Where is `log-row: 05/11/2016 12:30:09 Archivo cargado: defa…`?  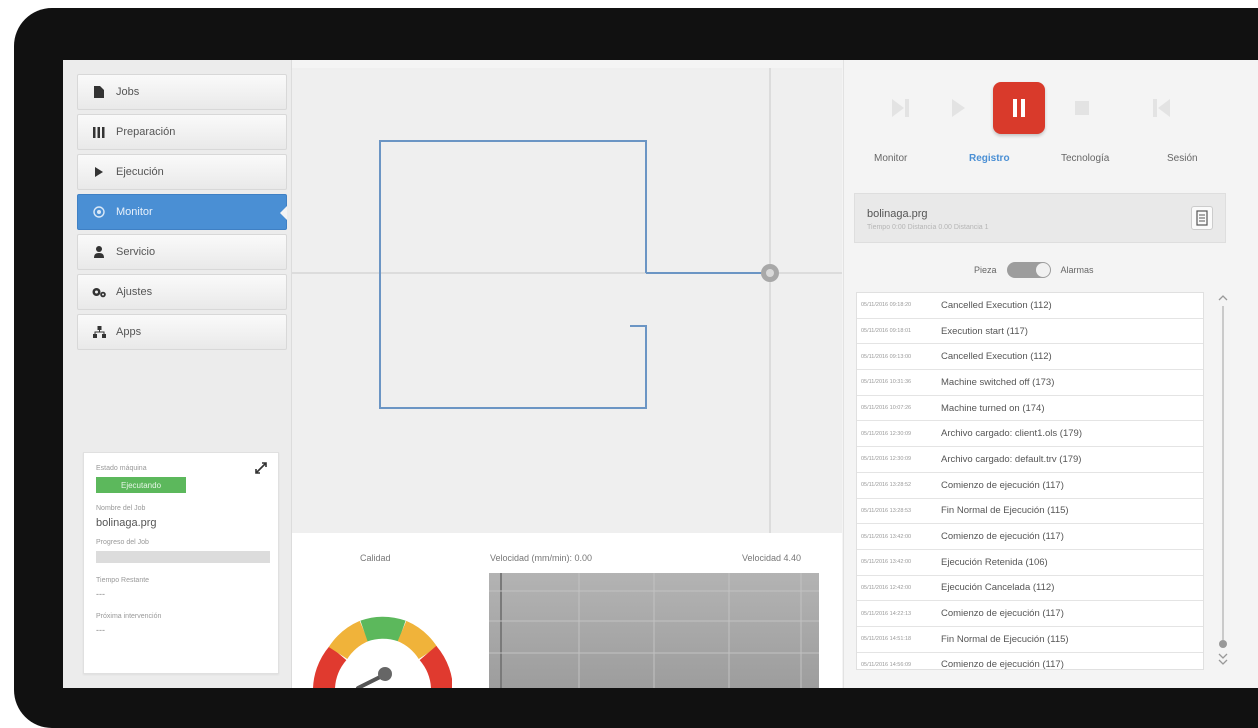
log-row: 05/11/2016 12:30:09 Archivo cargado: defa… is located at coordinates (1030, 460).